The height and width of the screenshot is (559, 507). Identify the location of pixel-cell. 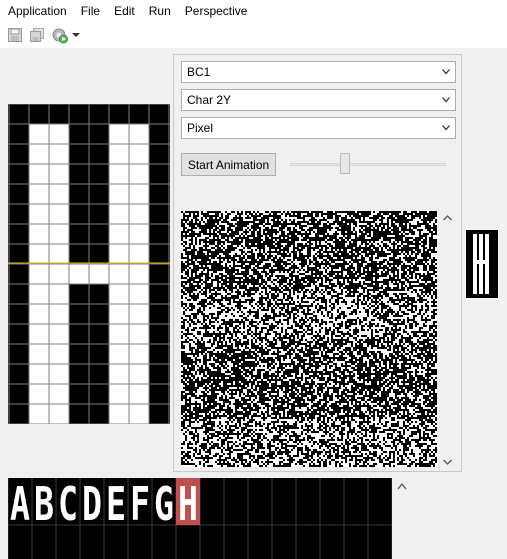
(19, 174).